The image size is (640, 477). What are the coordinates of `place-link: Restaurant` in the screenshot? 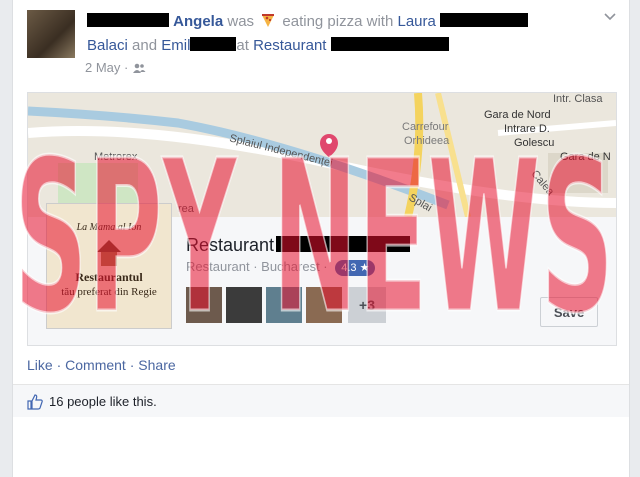 It's located at (289, 45).